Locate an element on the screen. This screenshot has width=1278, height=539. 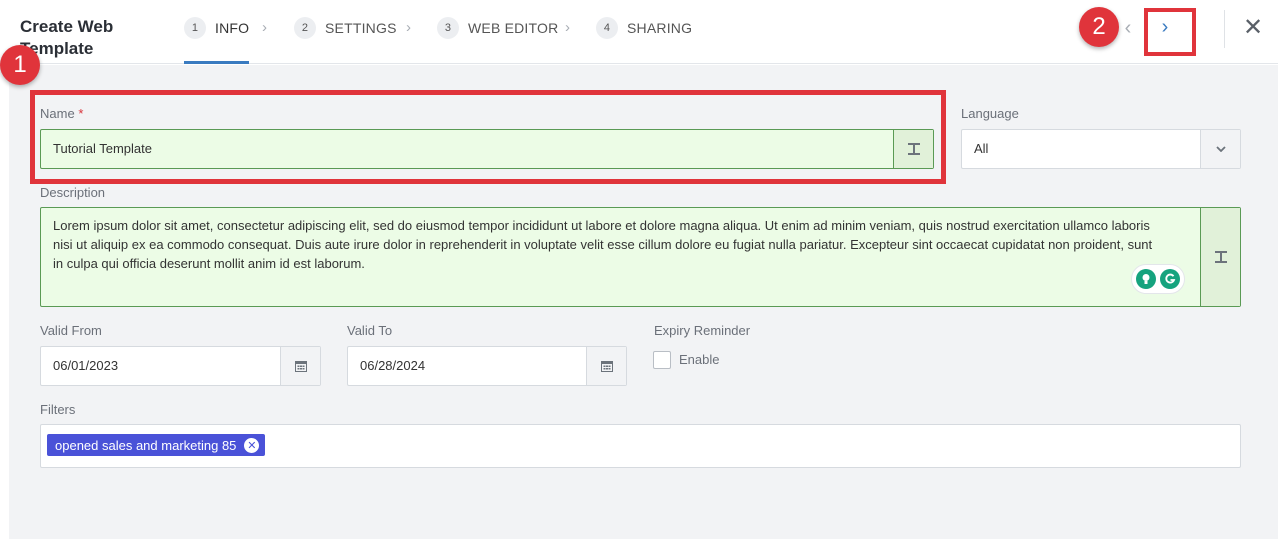
filters-label: Filters is located at coordinates (58, 409).